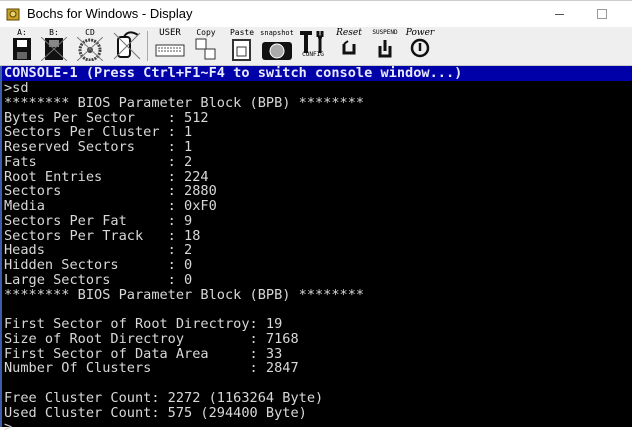 The width and height of the screenshot is (632, 435). Describe the element at coordinates (385, 49) in the screenshot. I see `suspend-icon` at that location.